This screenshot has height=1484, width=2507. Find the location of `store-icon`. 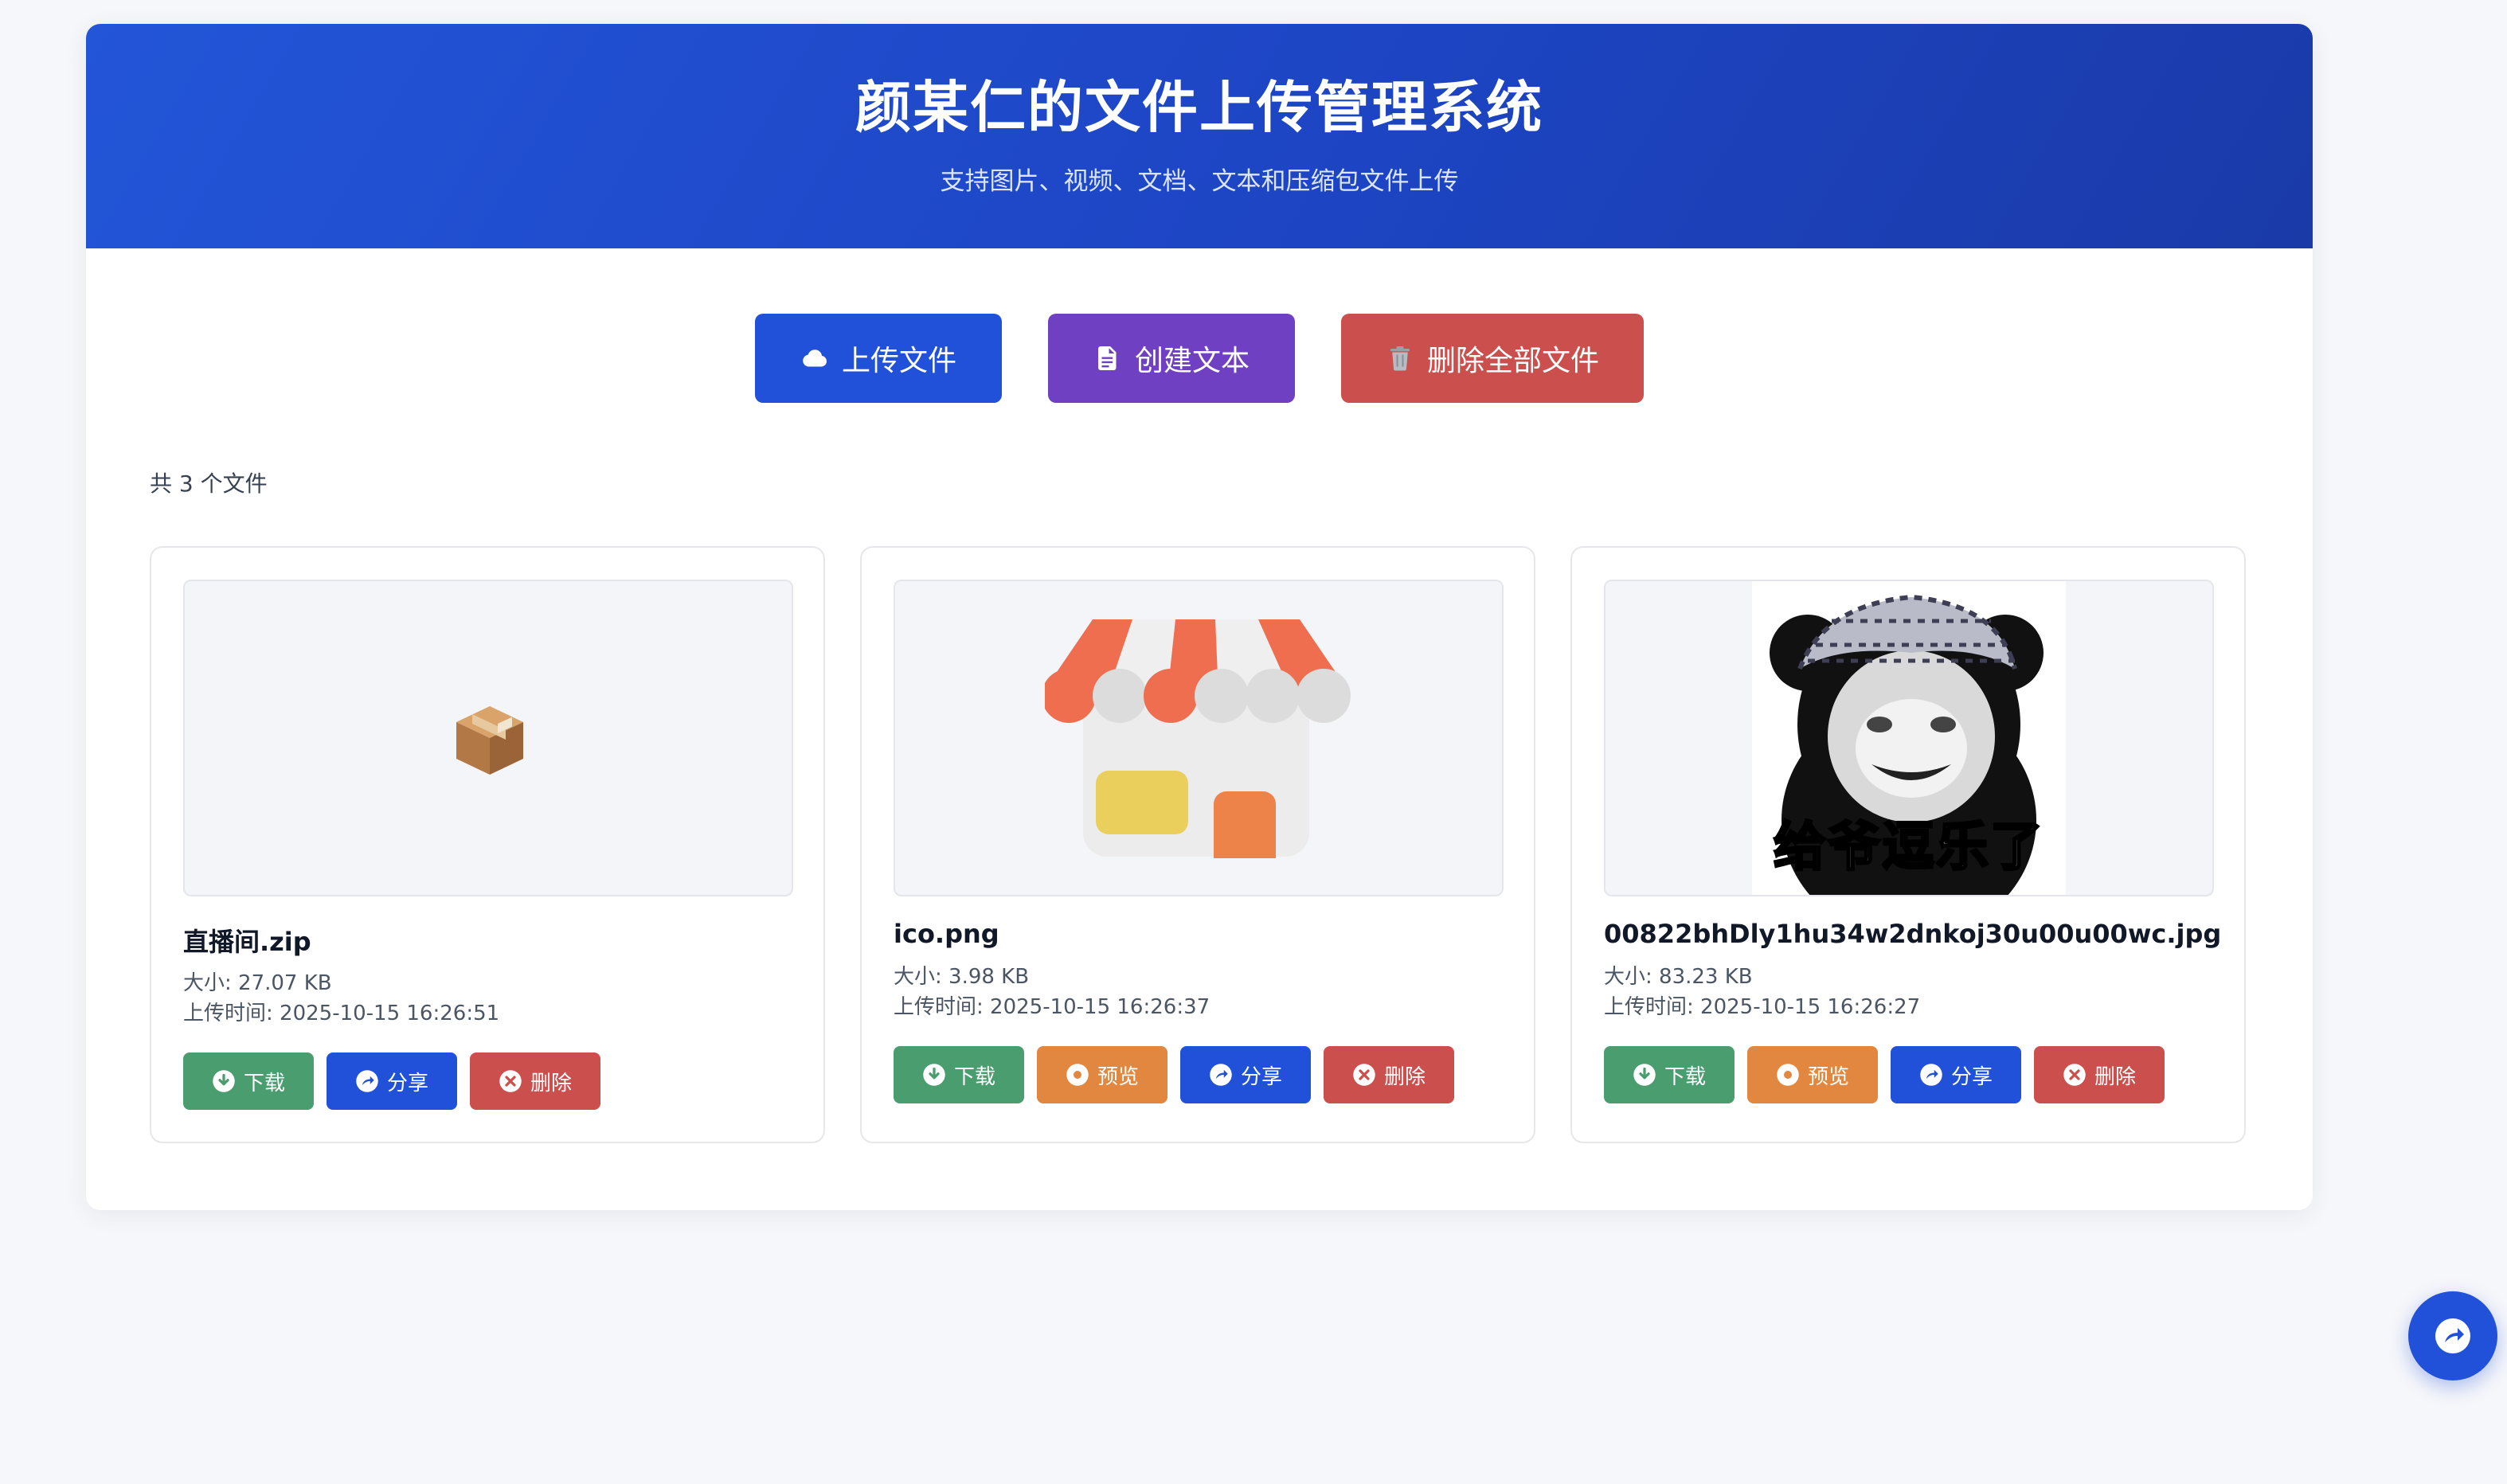

store-icon is located at coordinates (1198, 738).